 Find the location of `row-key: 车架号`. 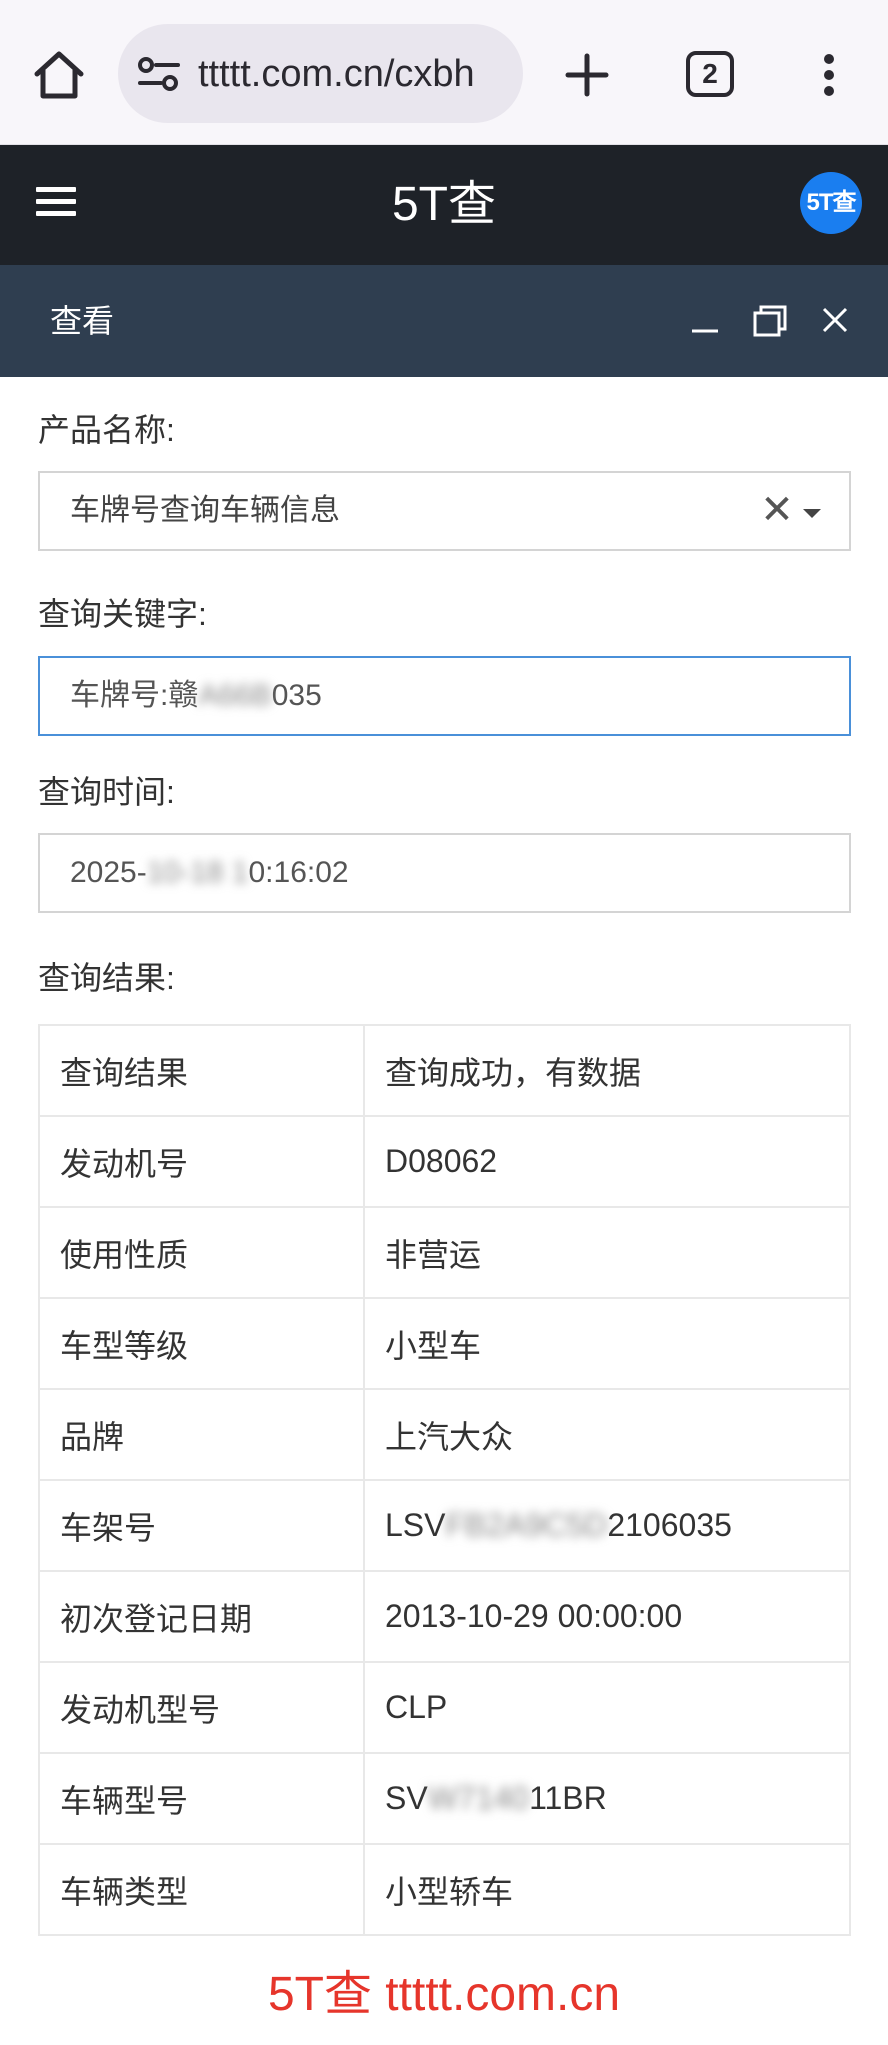

row-key: 车架号 is located at coordinates (201, 1525).